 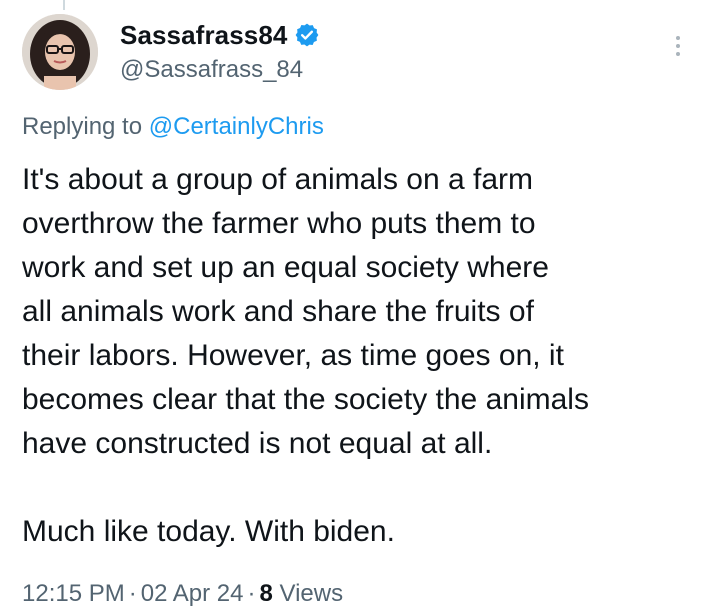 I want to click on tweet-text-line: have constructed is not equal at all., so click(x=257, y=443).